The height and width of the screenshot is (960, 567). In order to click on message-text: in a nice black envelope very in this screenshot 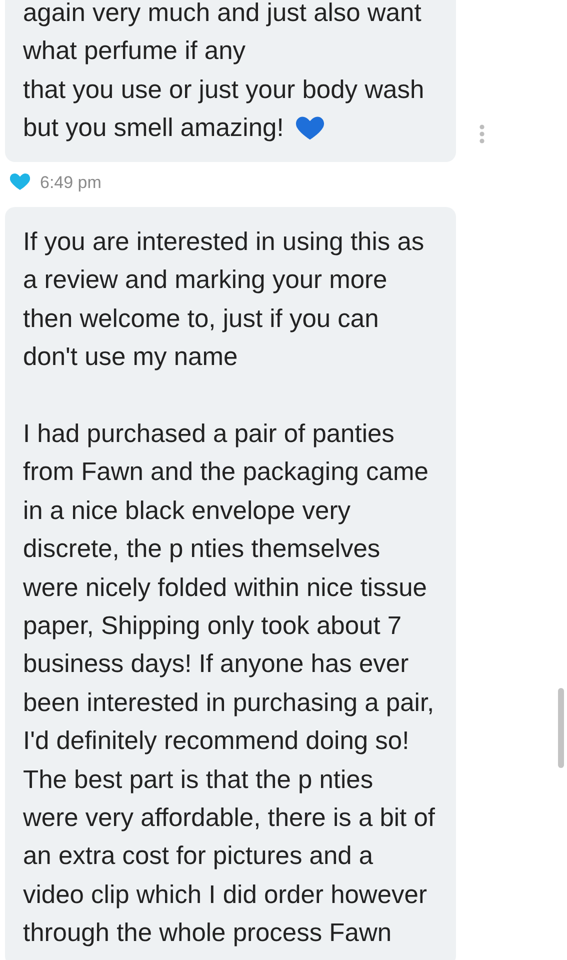, I will do `click(186, 511)`.